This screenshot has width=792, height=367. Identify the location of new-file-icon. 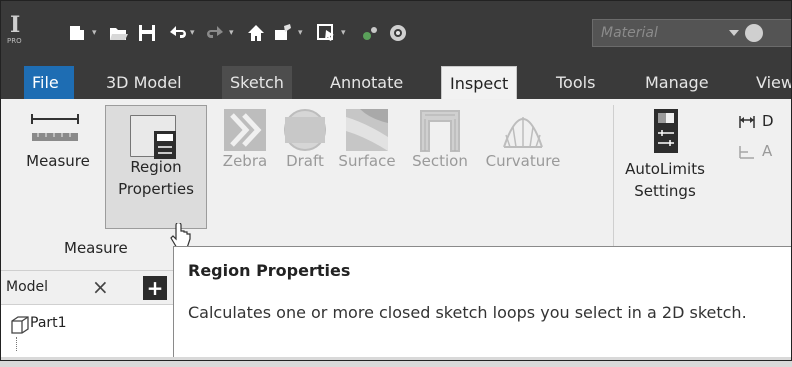
(78, 33).